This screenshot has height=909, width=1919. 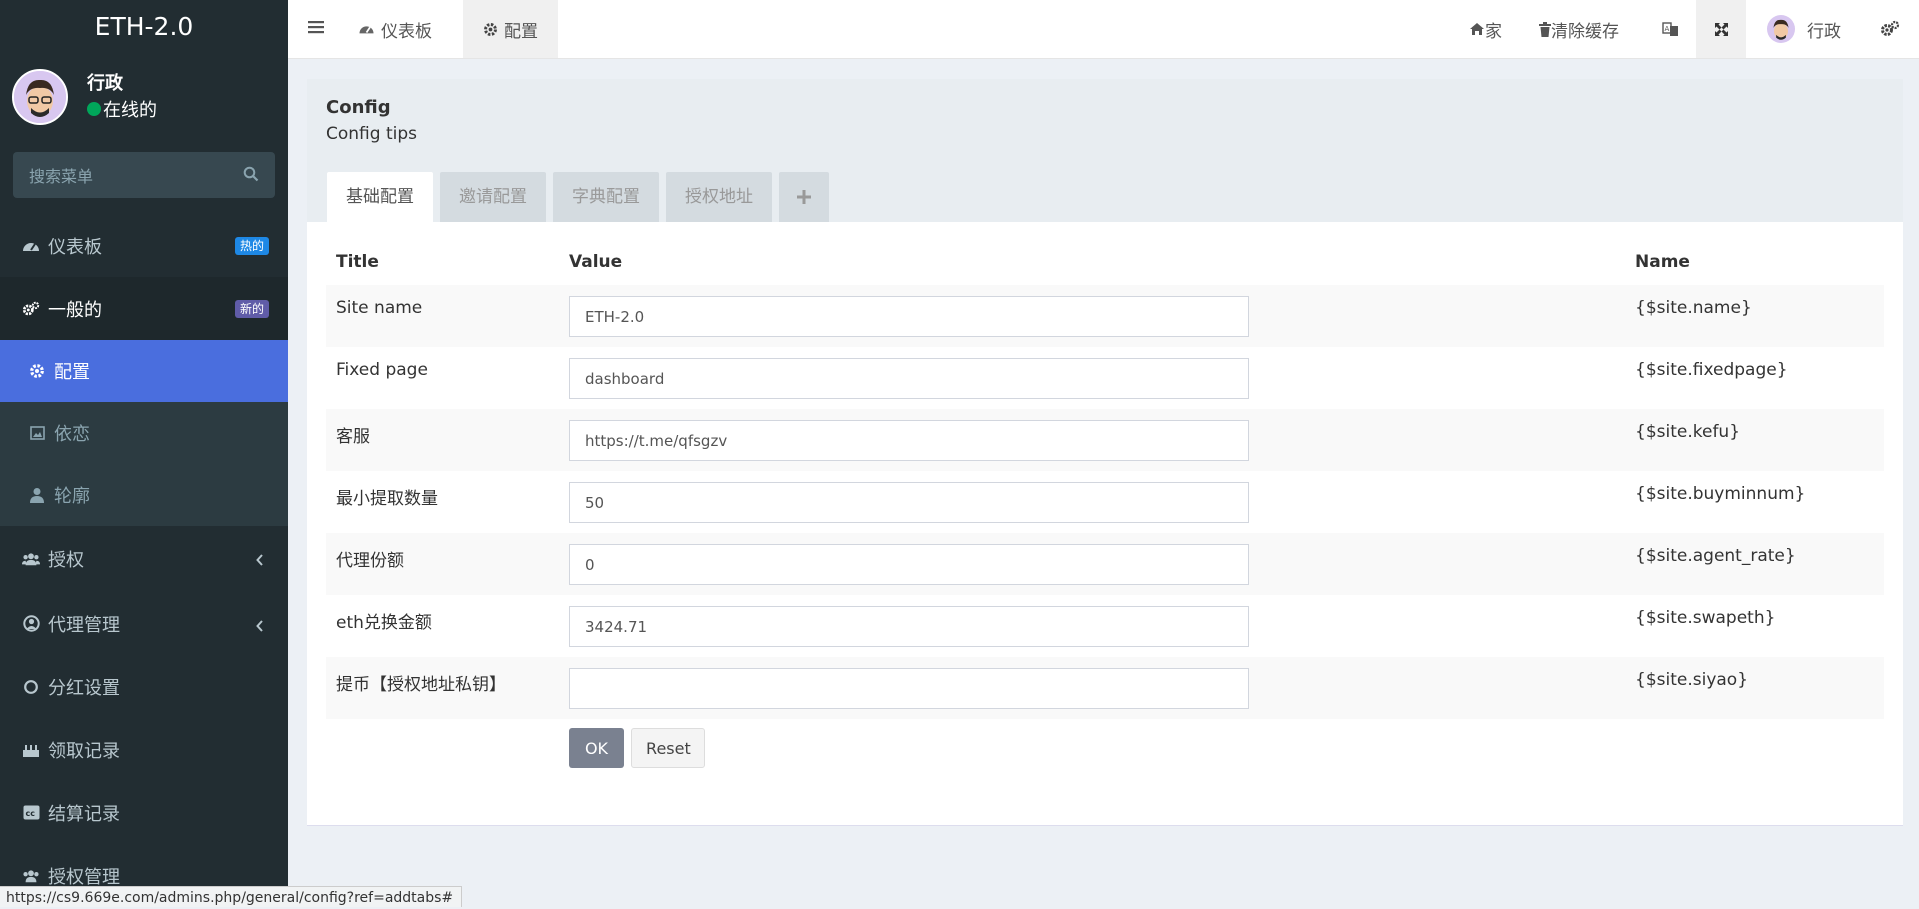 What do you see at coordinates (1693, 308) in the screenshot?
I see `row-name: {$site.name}` at bounding box center [1693, 308].